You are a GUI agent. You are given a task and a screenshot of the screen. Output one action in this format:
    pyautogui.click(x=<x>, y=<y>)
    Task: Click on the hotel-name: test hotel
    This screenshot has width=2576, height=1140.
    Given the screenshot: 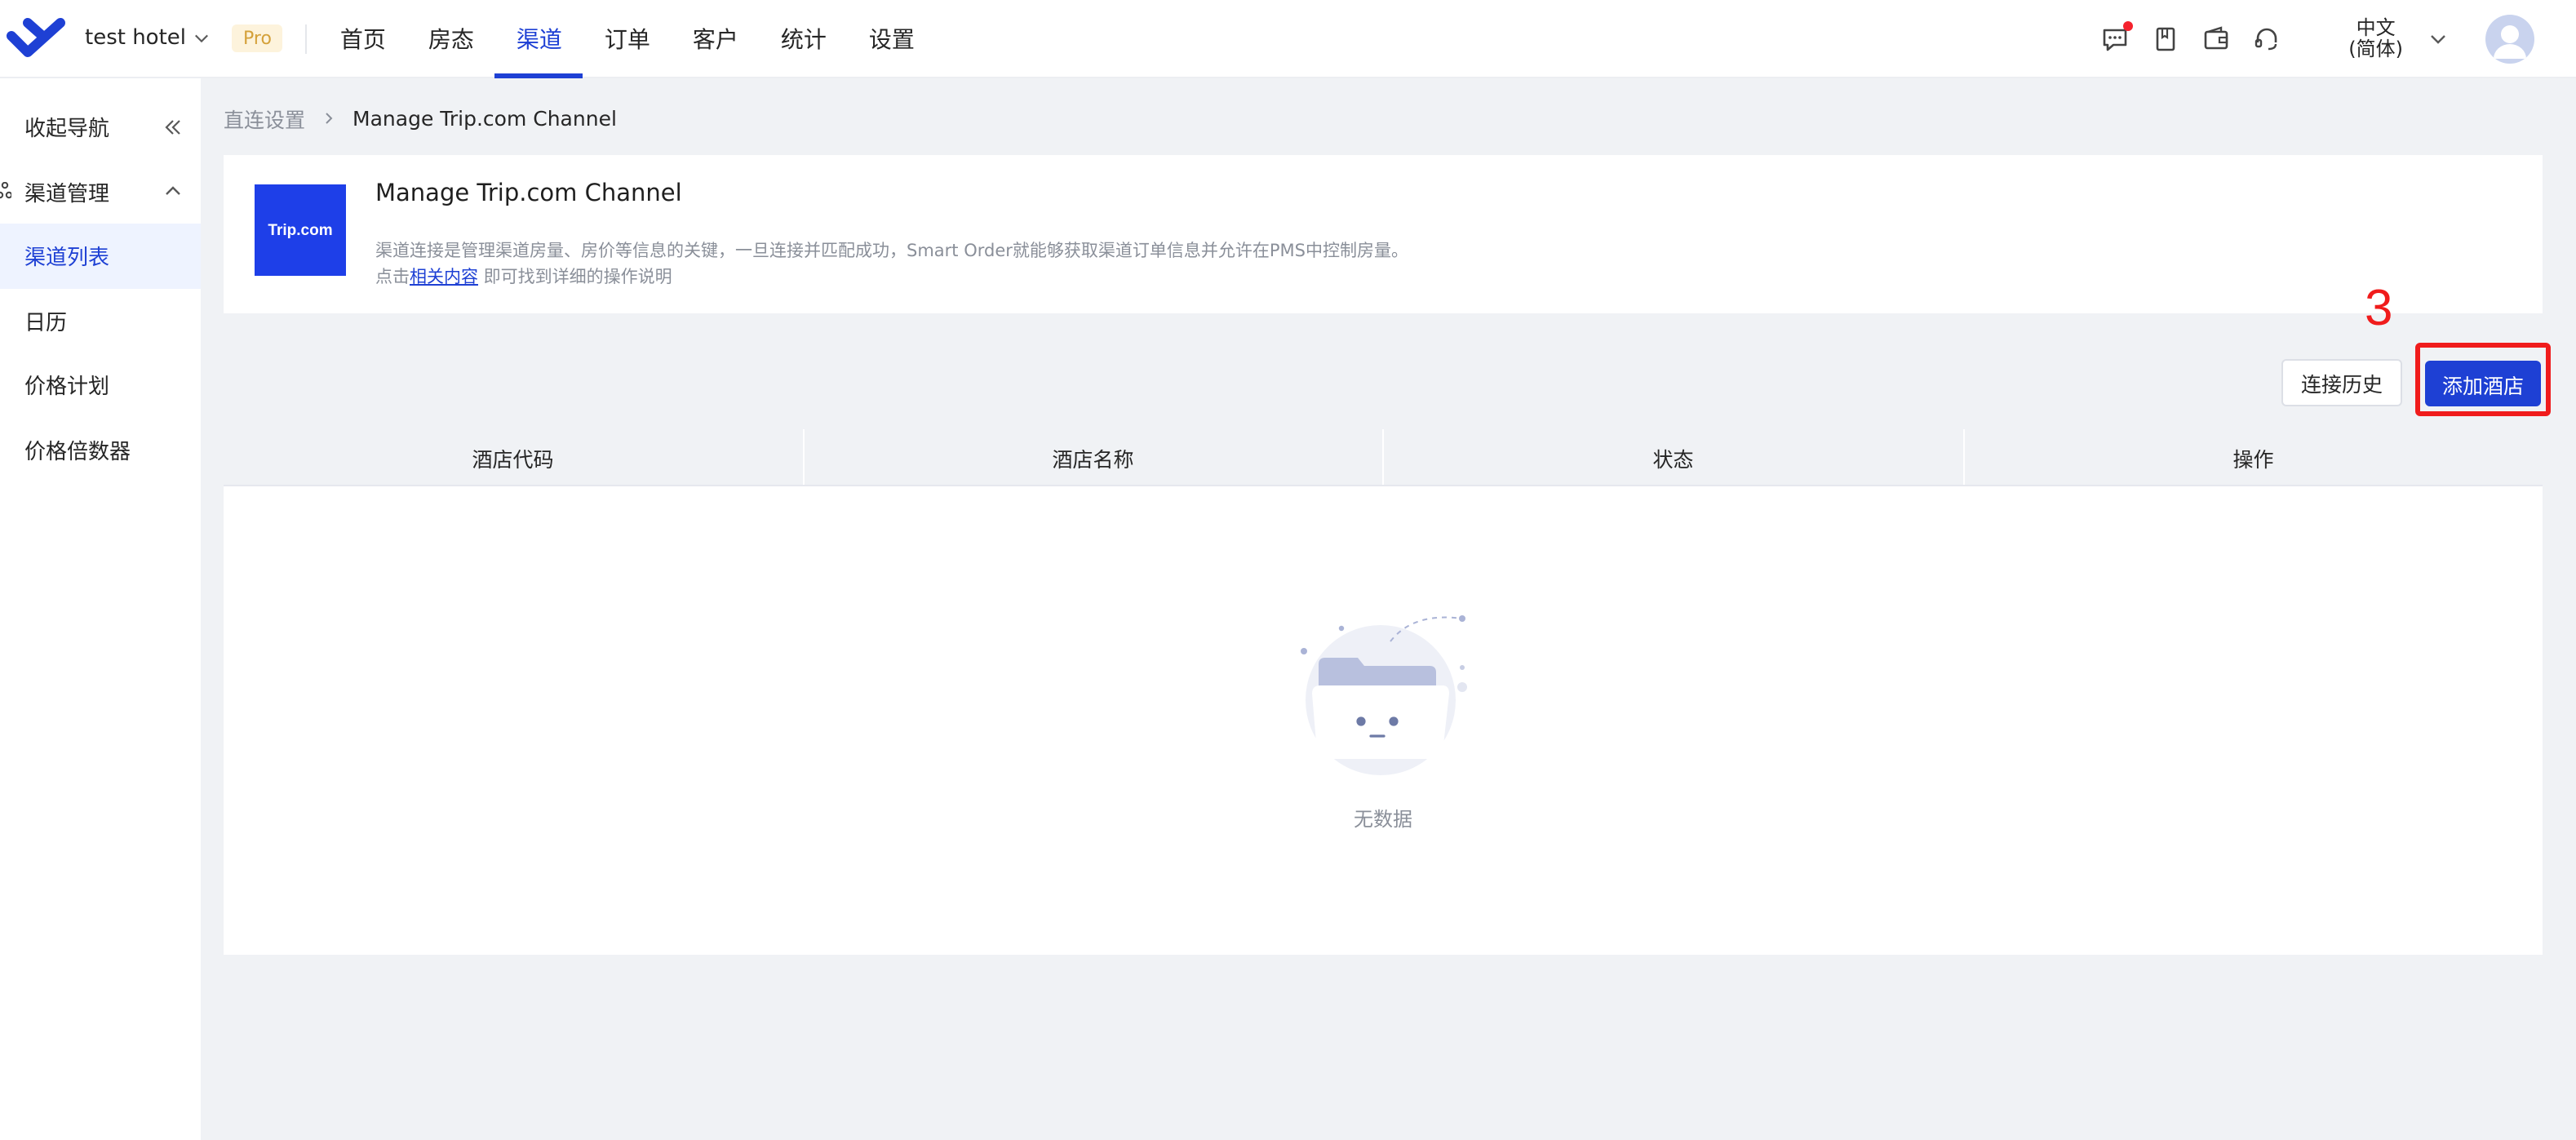 What is the action you would take?
    pyautogui.click(x=135, y=38)
    